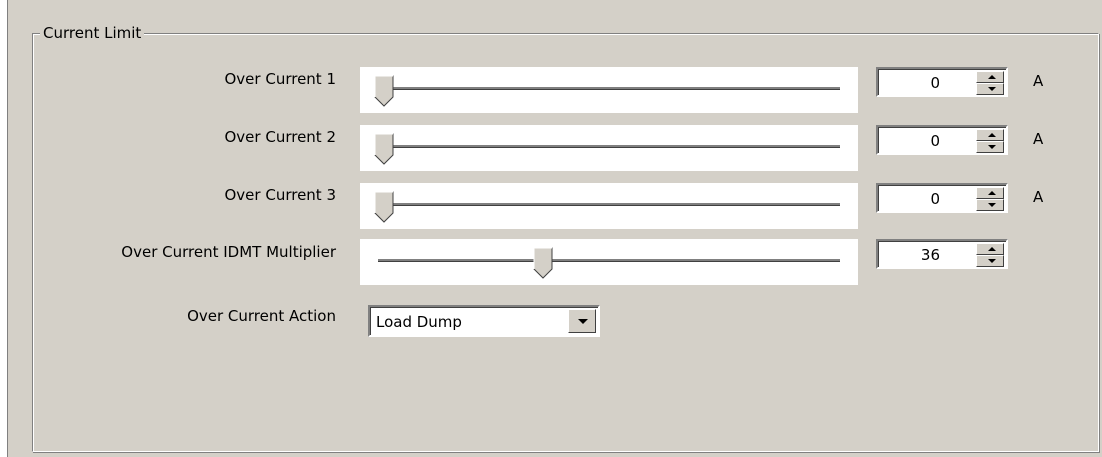 Image resolution: width=1102 pixels, height=457 pixels. What do you see at coordinates (92, 33) in the screenshot?
I see `groupbox-title: Current Limit` at bounding box center [92, 33].